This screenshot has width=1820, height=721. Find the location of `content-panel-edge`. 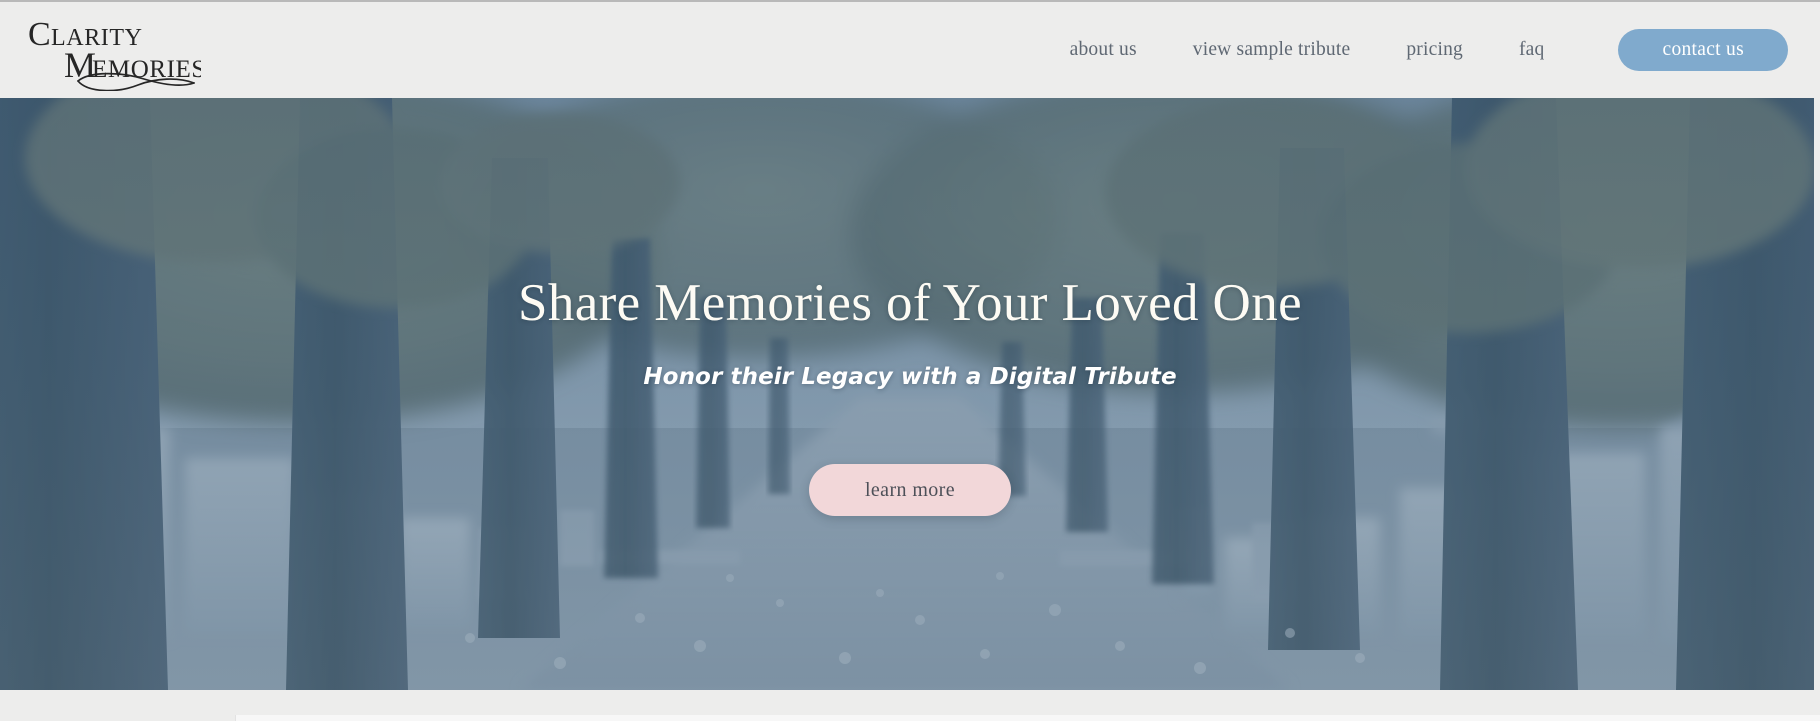

content-panel-edge is located at coordinates (1027, 718).